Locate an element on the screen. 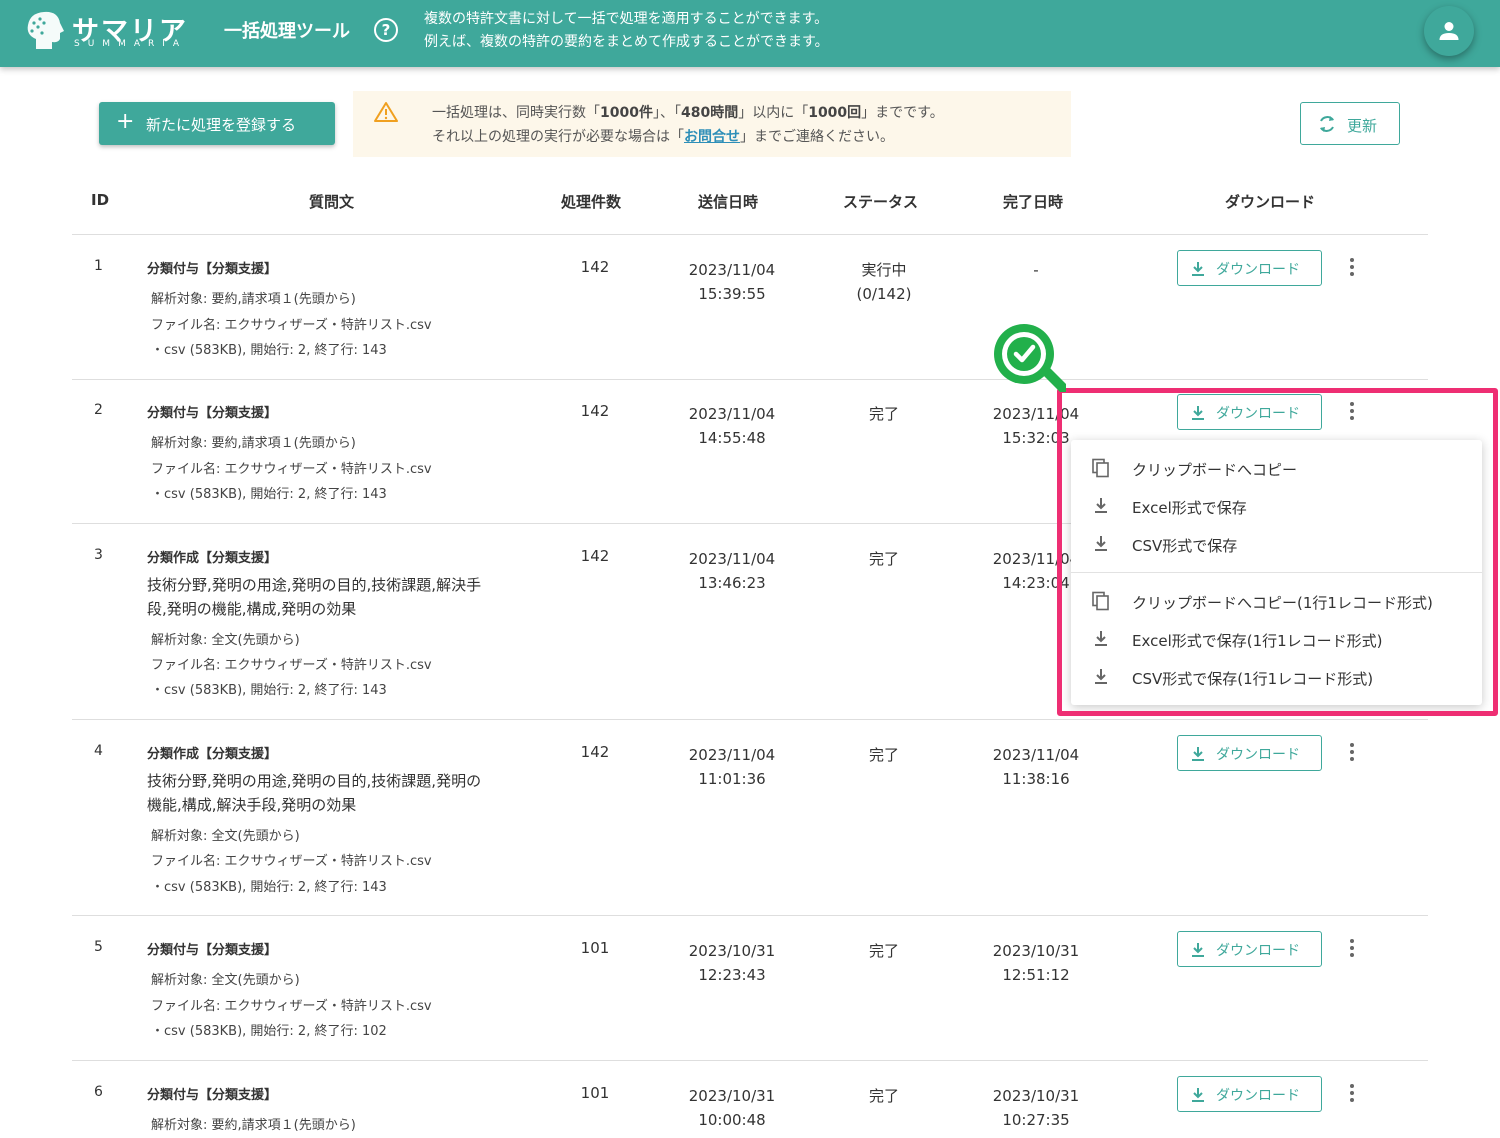 Image resolution: width=1500 pixels, height=1138 pixels. row-status: 完了 is located at coordinates (884, 1096).